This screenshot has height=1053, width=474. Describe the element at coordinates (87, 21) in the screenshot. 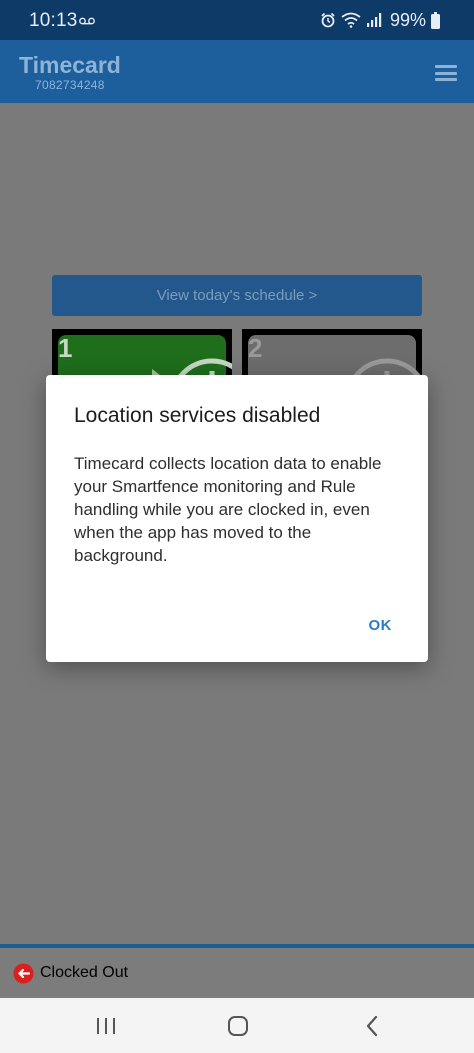

I see `voicemail-icon` at that location.